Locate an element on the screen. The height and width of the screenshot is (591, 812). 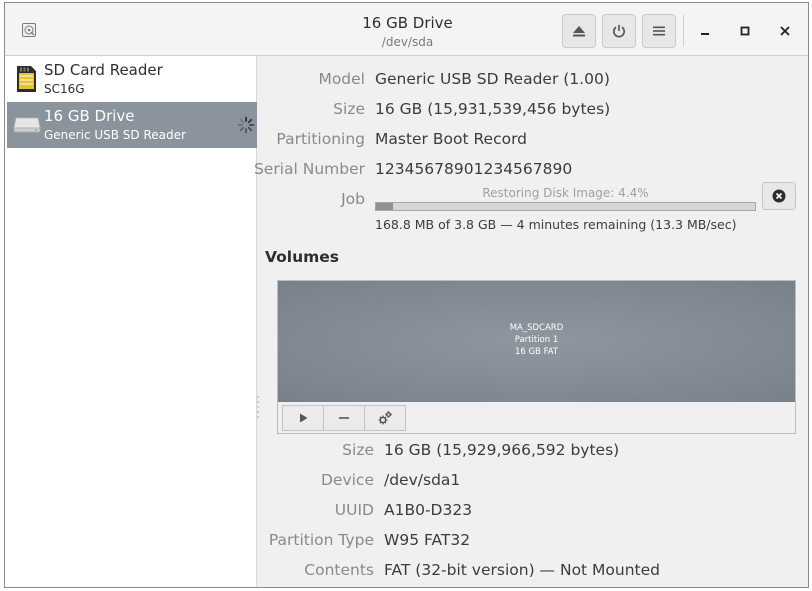
menu-icon is located at coordinates (659, 31).